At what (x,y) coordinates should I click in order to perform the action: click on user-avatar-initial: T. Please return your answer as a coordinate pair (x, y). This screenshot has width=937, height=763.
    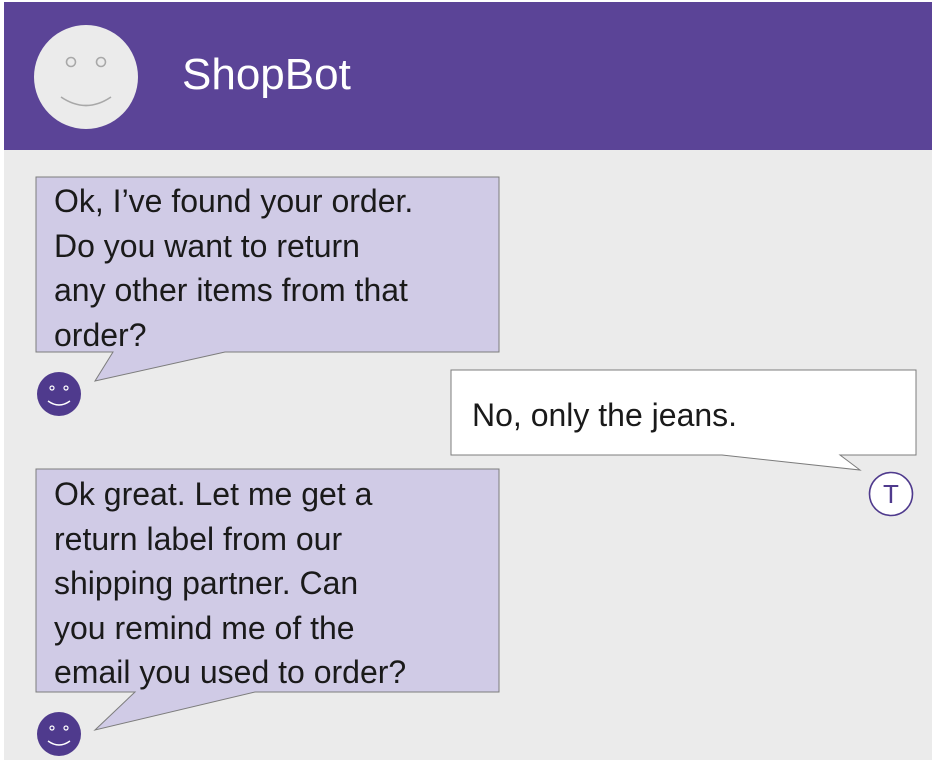
    Looking at the image, I should click on (891, 494).